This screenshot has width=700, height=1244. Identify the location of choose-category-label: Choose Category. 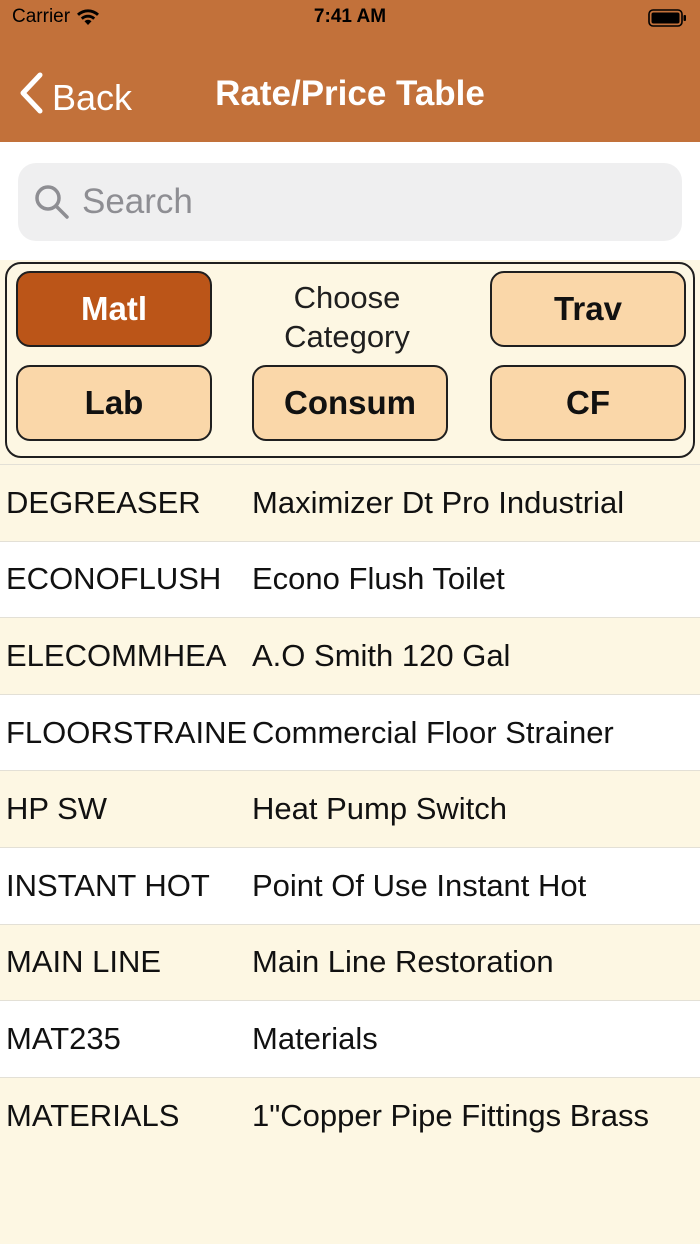
(347, 317).